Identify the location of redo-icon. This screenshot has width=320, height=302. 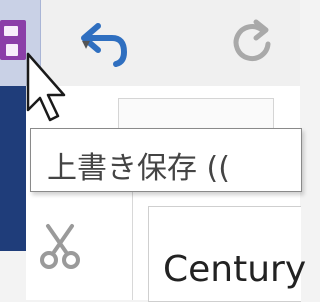
(252, 40).